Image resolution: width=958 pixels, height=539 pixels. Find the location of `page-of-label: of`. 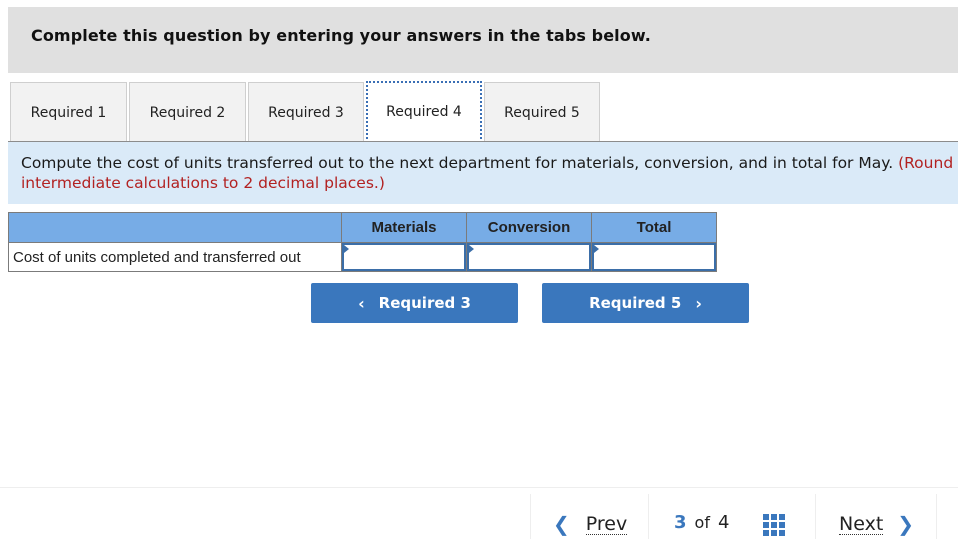

page-of-label: of is located at coordinates (702, 522).